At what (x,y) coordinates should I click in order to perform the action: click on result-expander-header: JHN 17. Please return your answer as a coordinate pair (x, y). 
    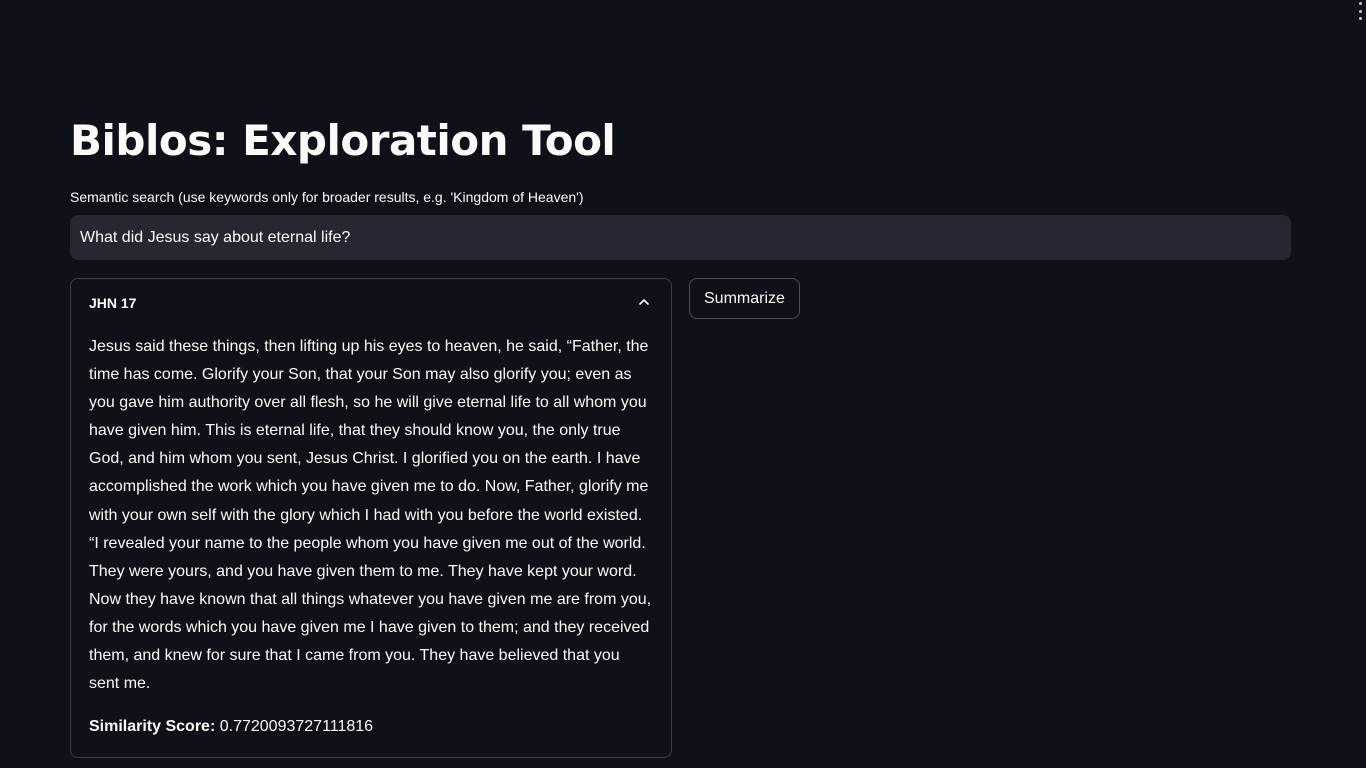
    Looking at the image, I should click on (371, 303).